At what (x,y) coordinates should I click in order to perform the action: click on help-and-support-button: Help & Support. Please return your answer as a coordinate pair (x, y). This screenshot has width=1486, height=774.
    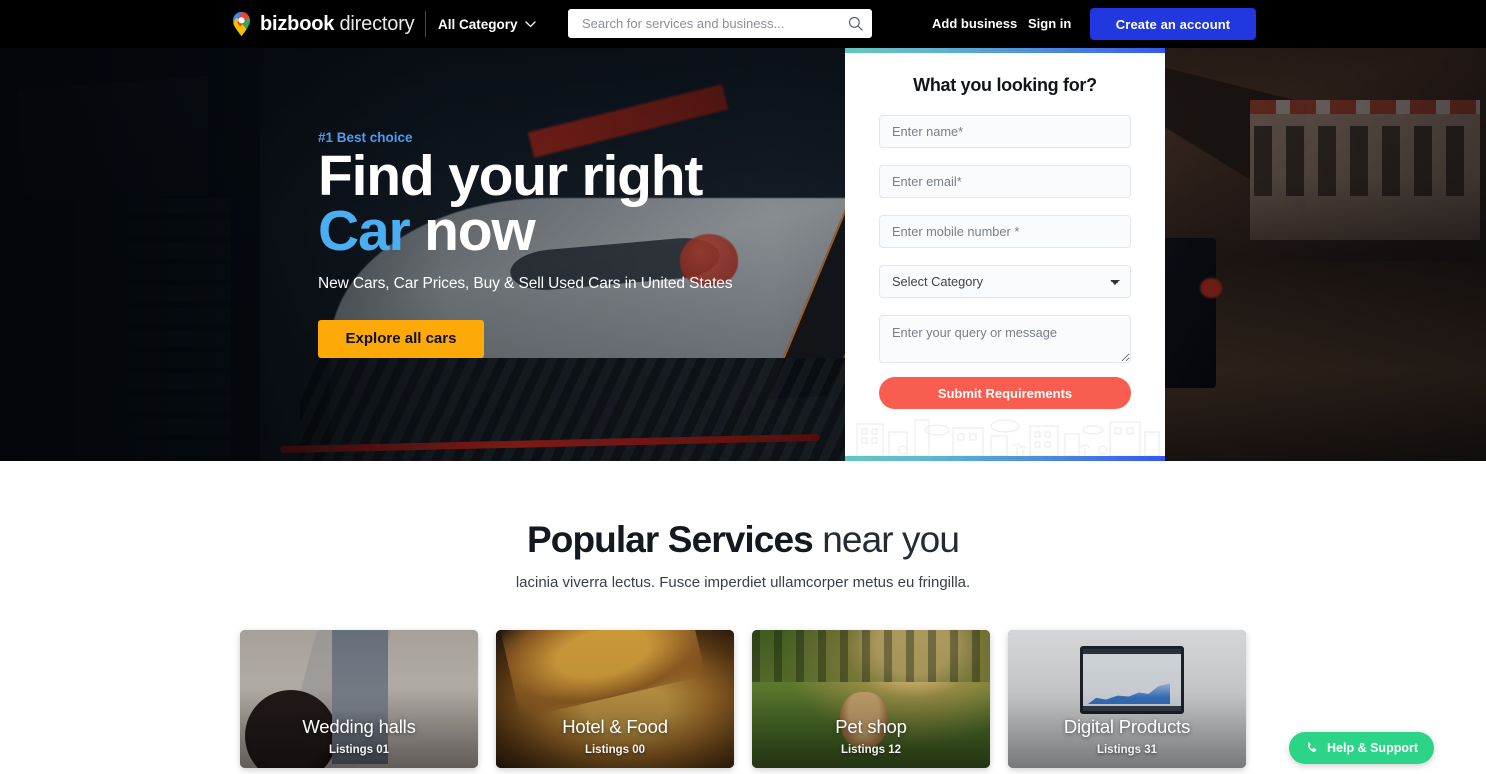
    Looking at the image, I should click on (1361, 748).